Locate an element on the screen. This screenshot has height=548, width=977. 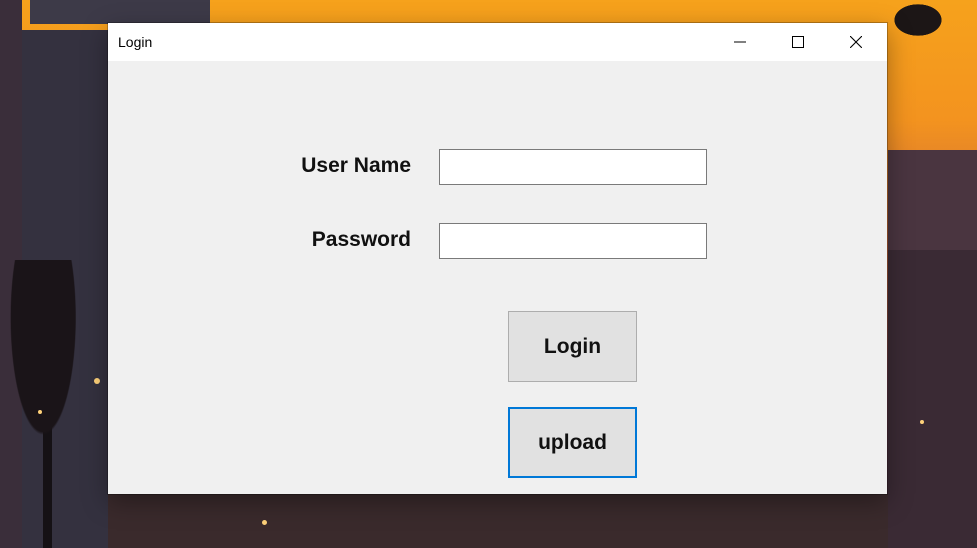
title-bar: Login is located at coordinates (497, 42).